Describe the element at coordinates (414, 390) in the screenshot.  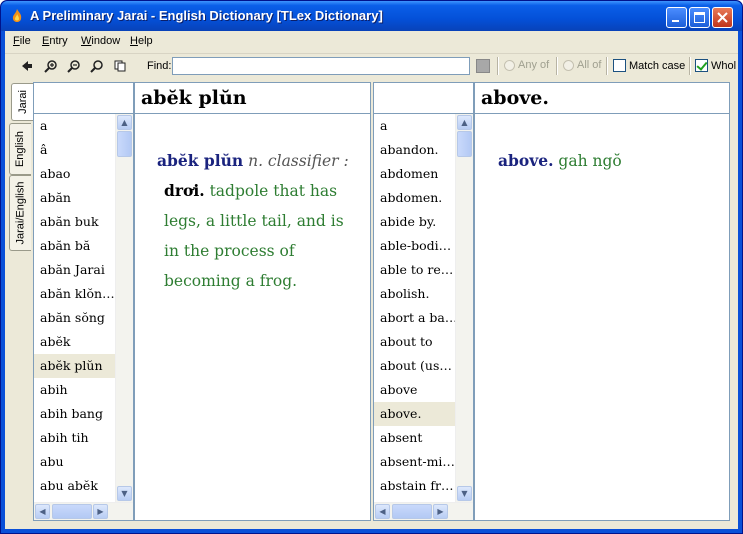
I see `list-item: above` at that location.